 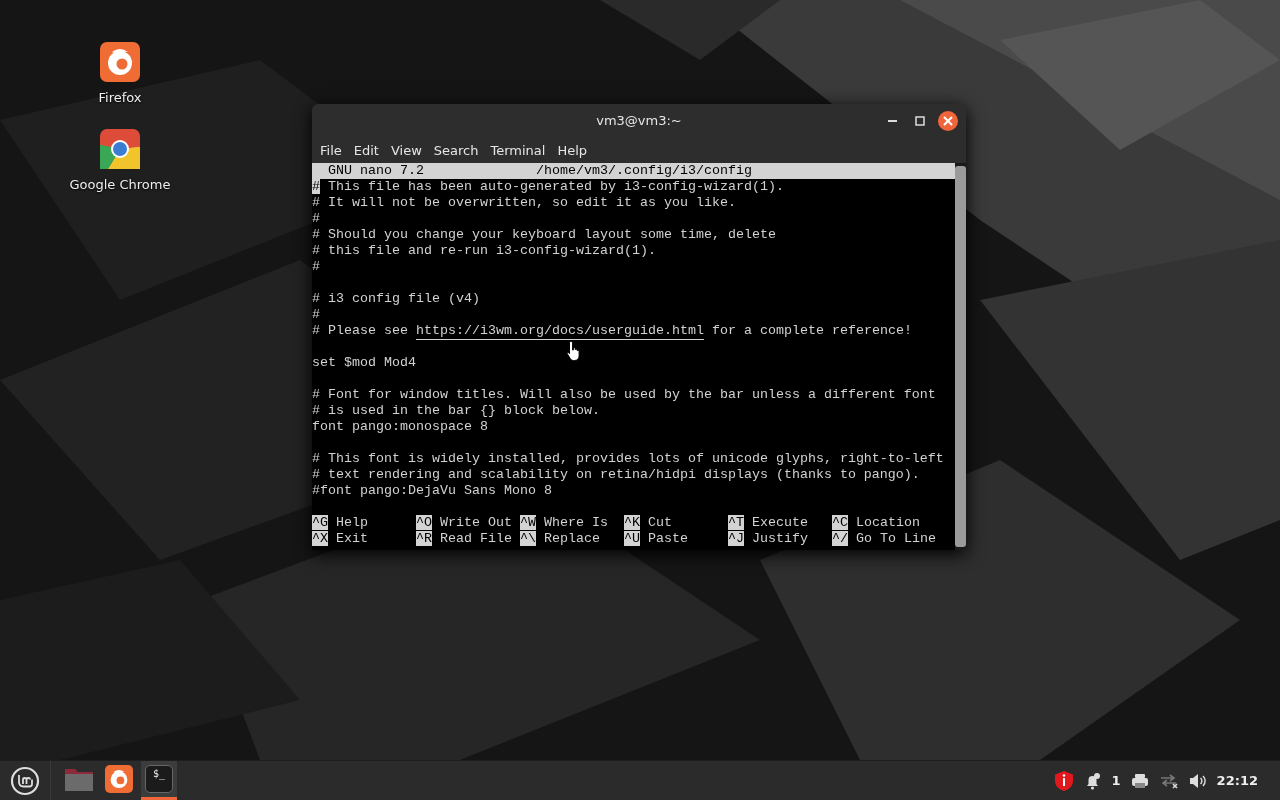 I want to click on shortcut-key: ^C, so click(x=840, y=522).